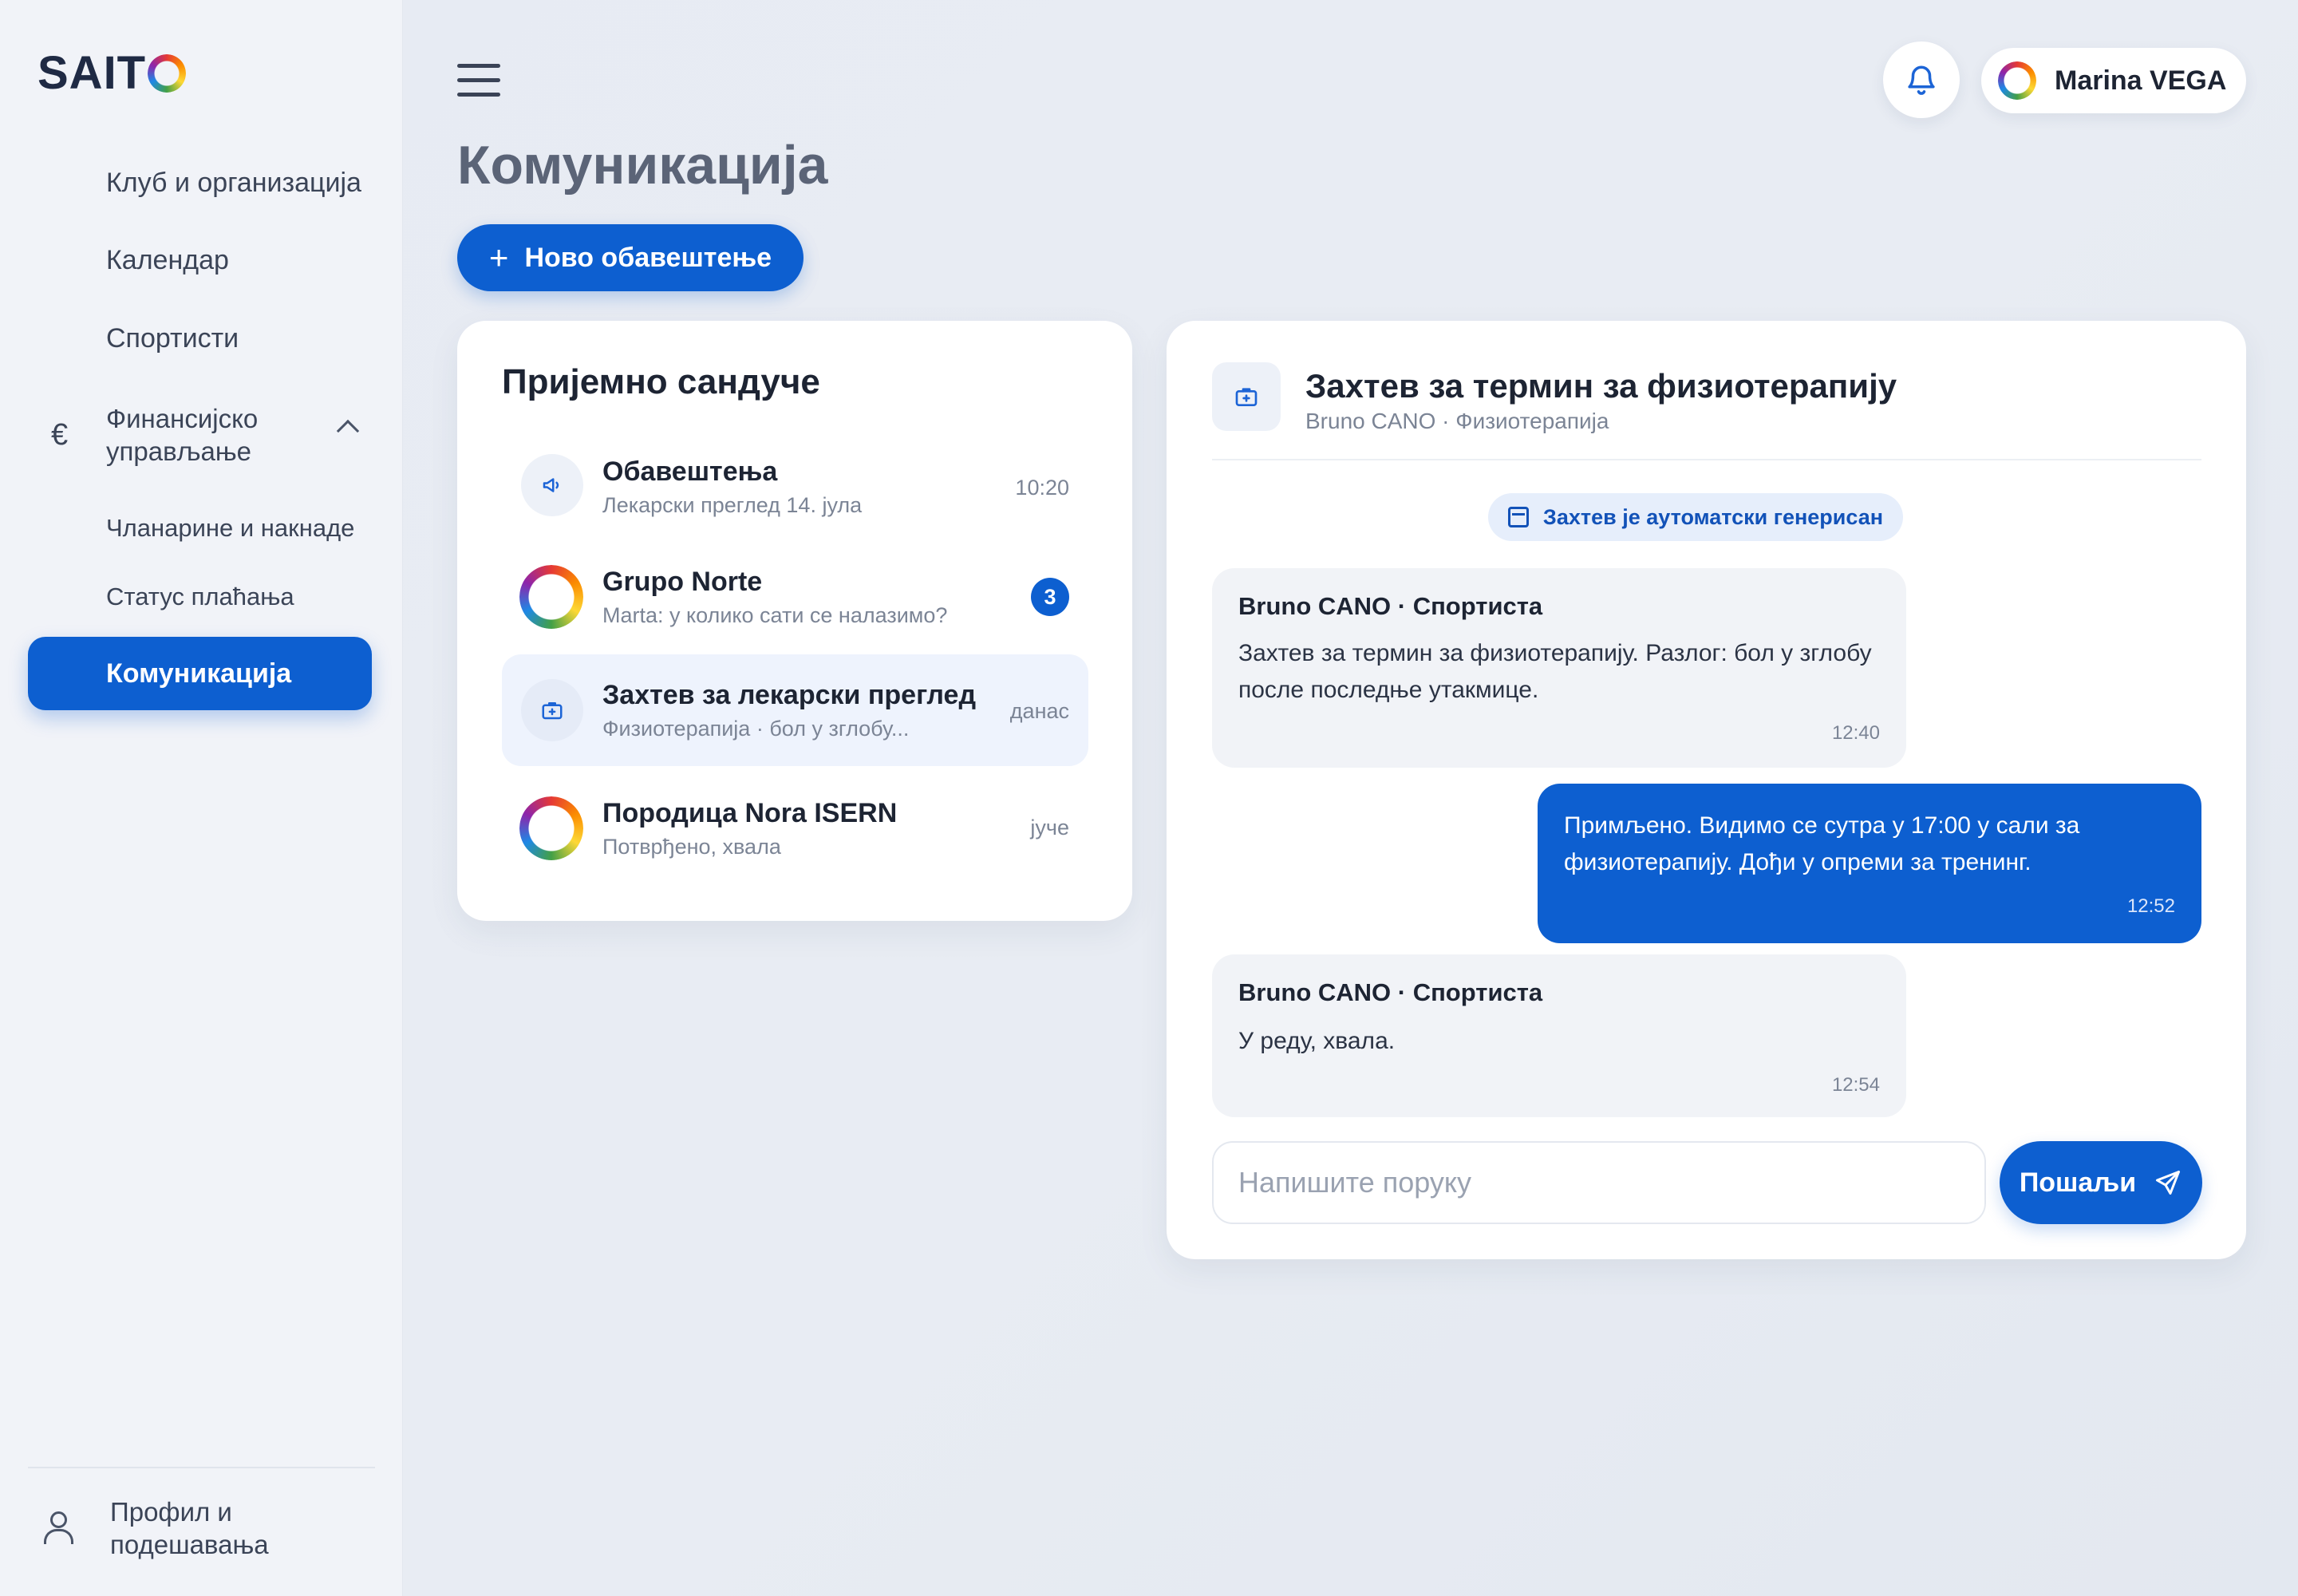 This screenshot has height=1596, width=2298. Describe the element at coordinates (1855, 1085) in the screenshot. I see `message-time: 12:54` at that location.